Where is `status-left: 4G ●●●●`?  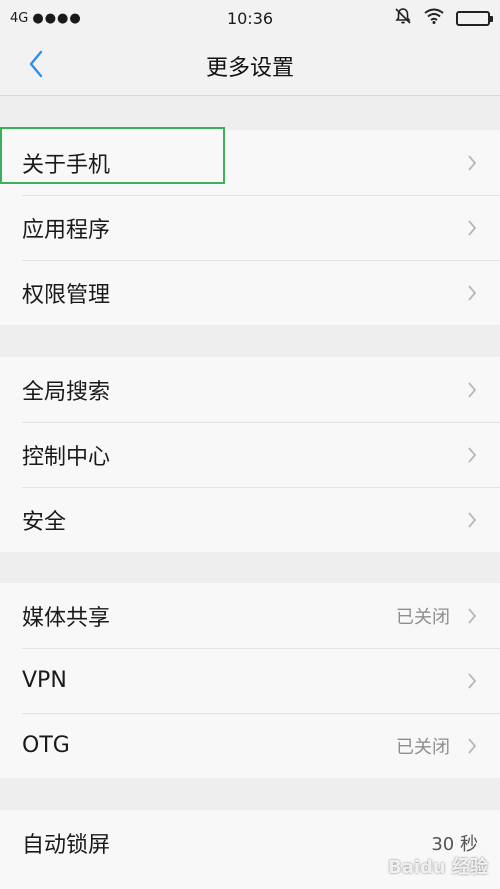 status-left: 4G ●●●● is located at coordinates (70, 18).